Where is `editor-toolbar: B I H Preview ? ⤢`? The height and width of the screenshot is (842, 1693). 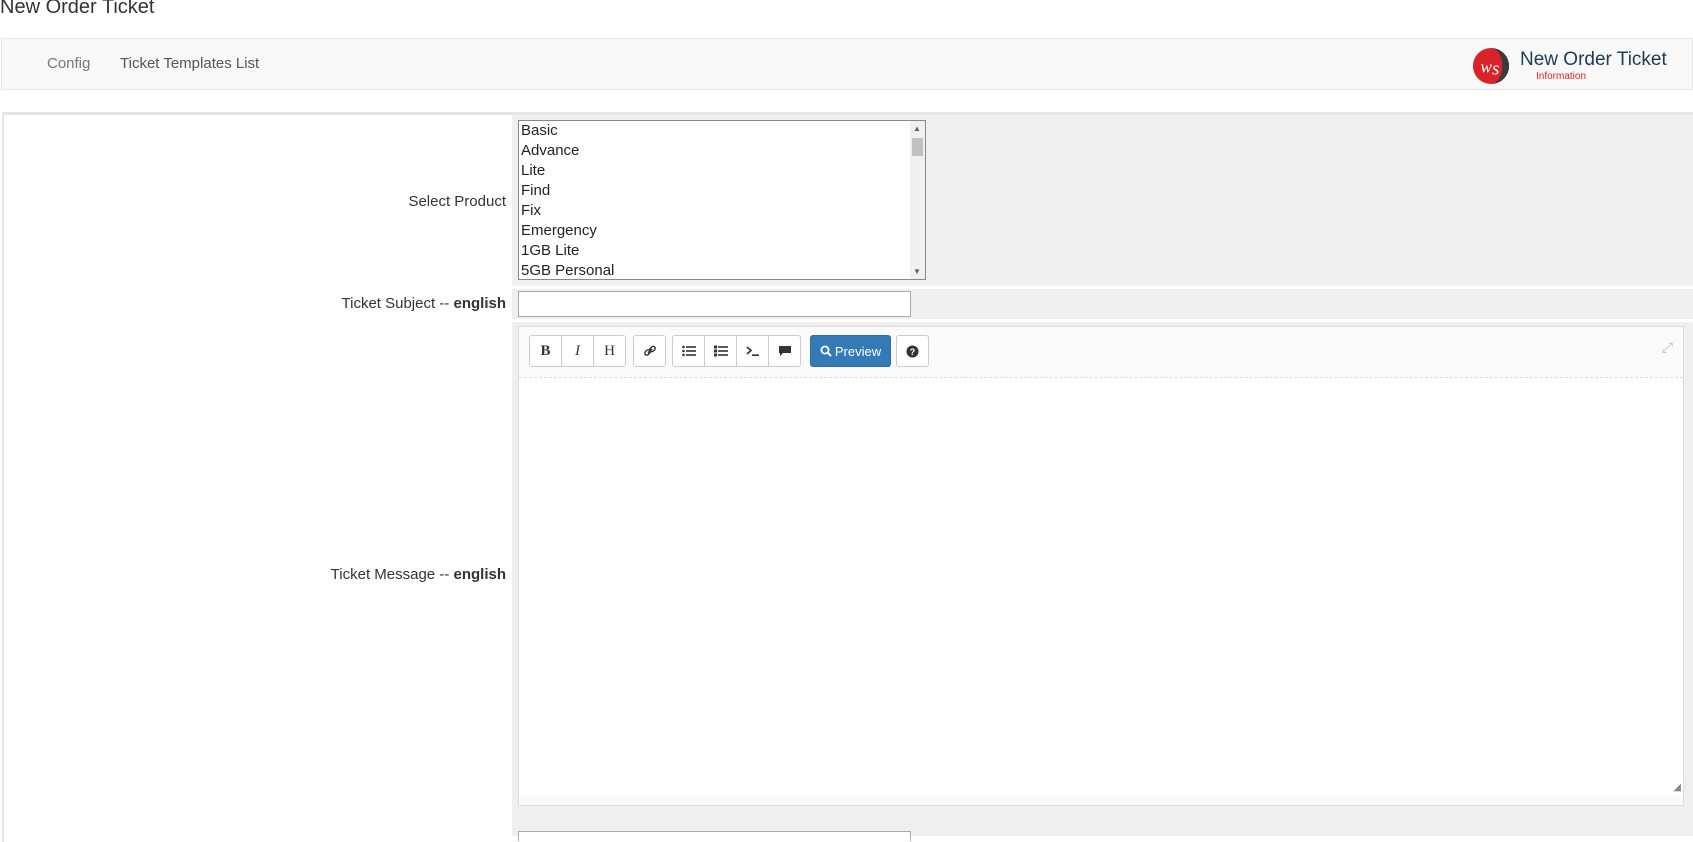 editor-toolbar: B I H Preview ? ⤢ is located at coordinates (1101, 352).